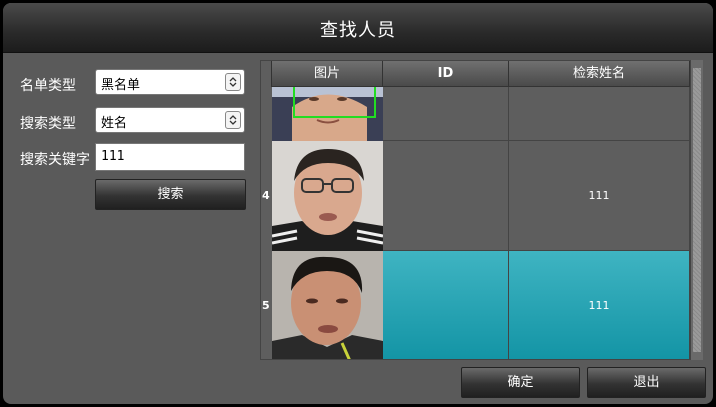  Describe the element at coordinates (170, 157) in the screenshot. I see `keyword-input: 111` at that location.